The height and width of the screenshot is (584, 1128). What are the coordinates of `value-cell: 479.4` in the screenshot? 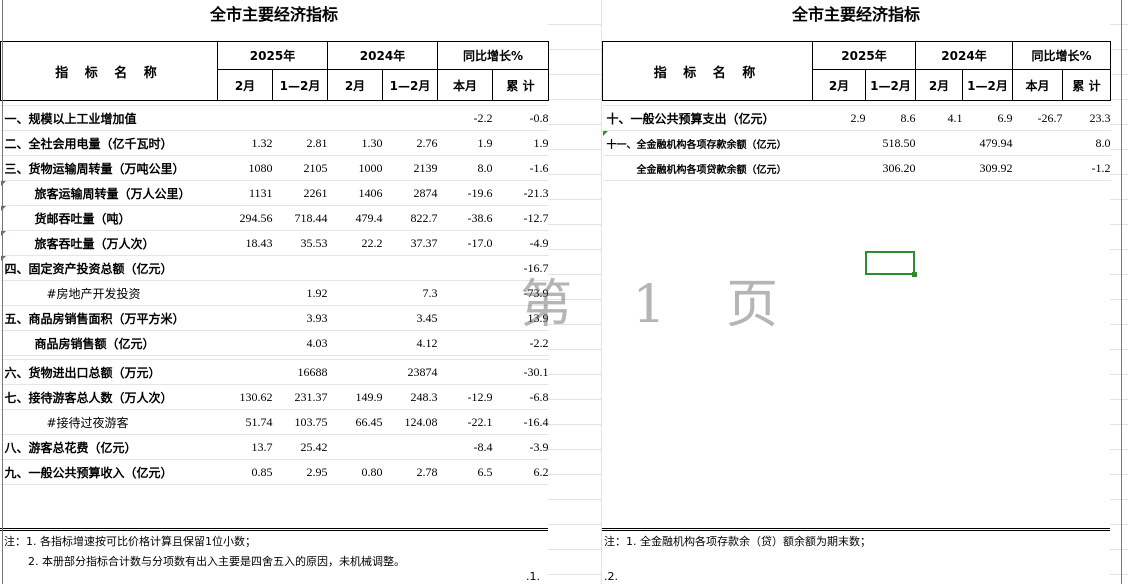 It's located at (355, 218).